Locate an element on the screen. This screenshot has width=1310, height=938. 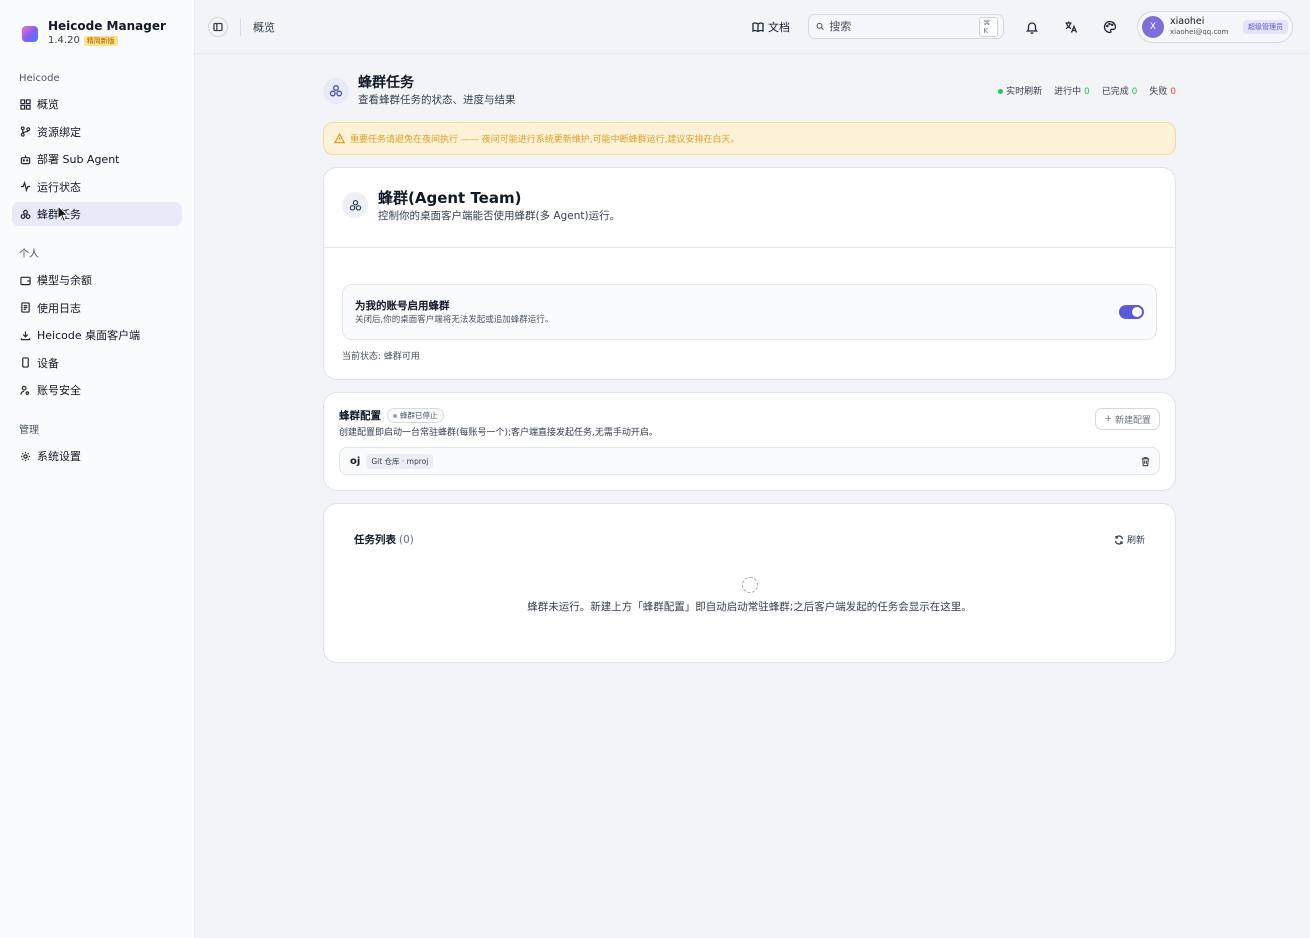
nav-group-heicode: Heicode 概览 资源绑定 部署 Sub Agent 运行状态 蜂群任务 is located at coordinates (97, 148).